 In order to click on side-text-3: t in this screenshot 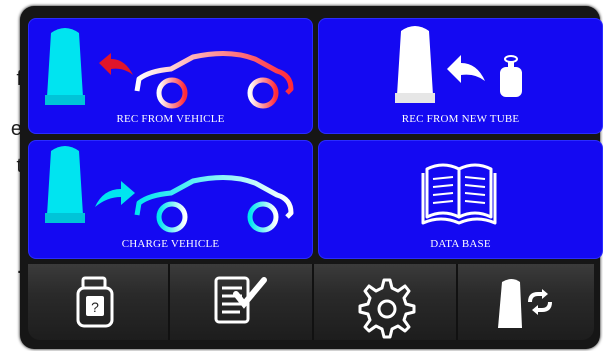, I will do `click(11, 166)`.